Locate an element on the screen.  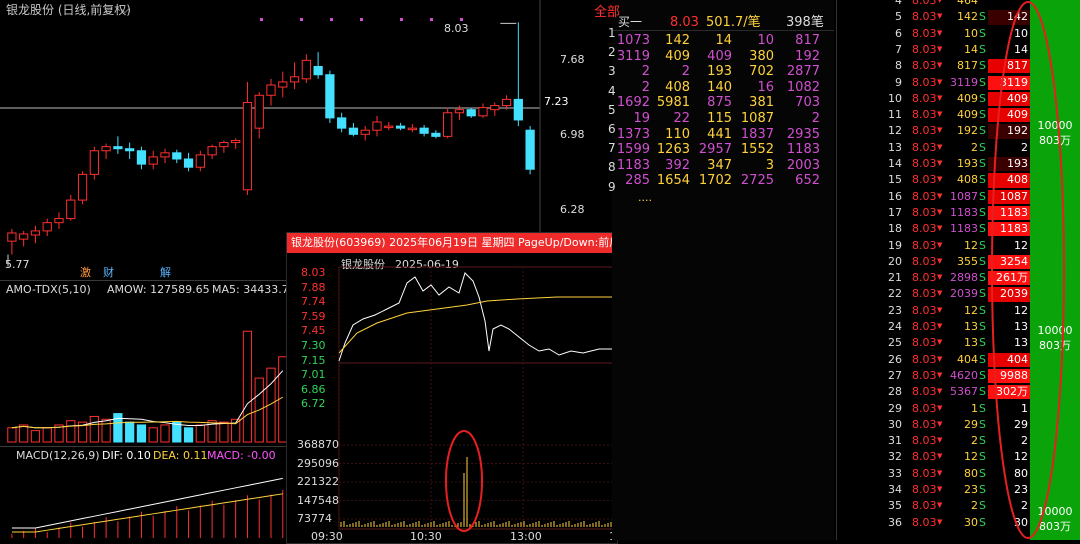
tick-index: 18 is located at coordinates (895, 229).